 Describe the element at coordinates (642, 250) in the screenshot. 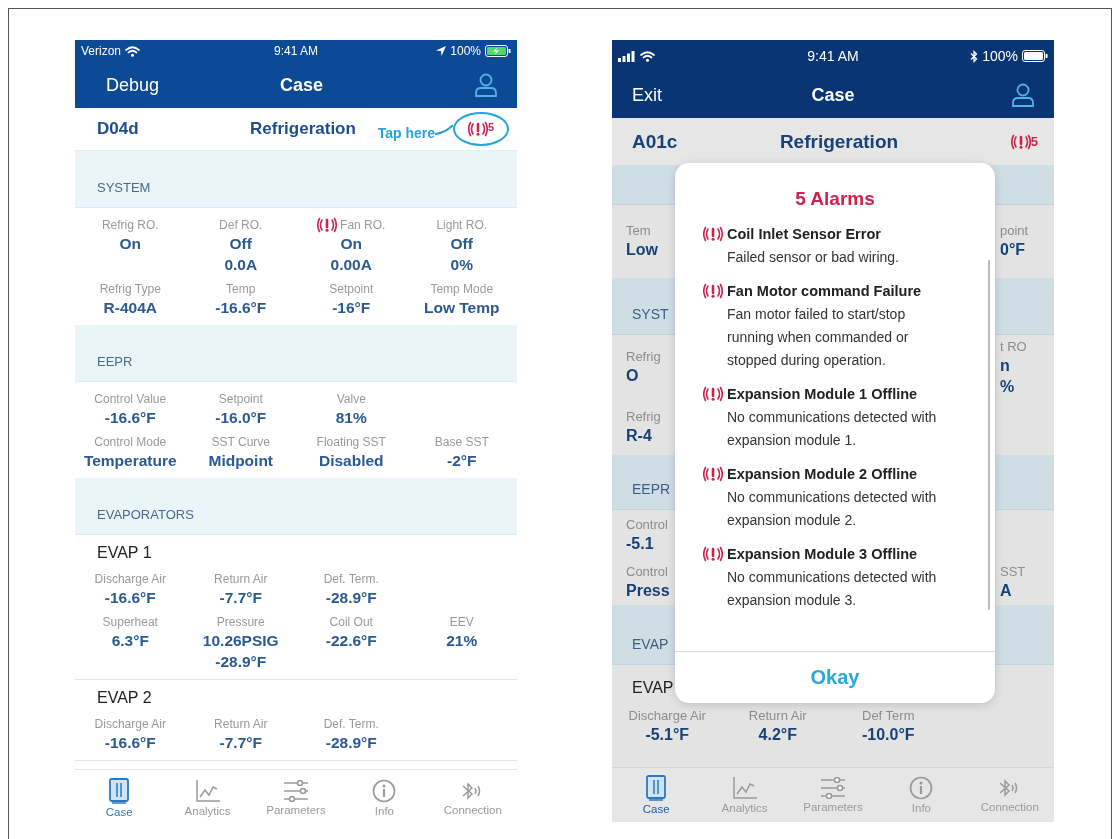

I see `field-value: Low` at that location.